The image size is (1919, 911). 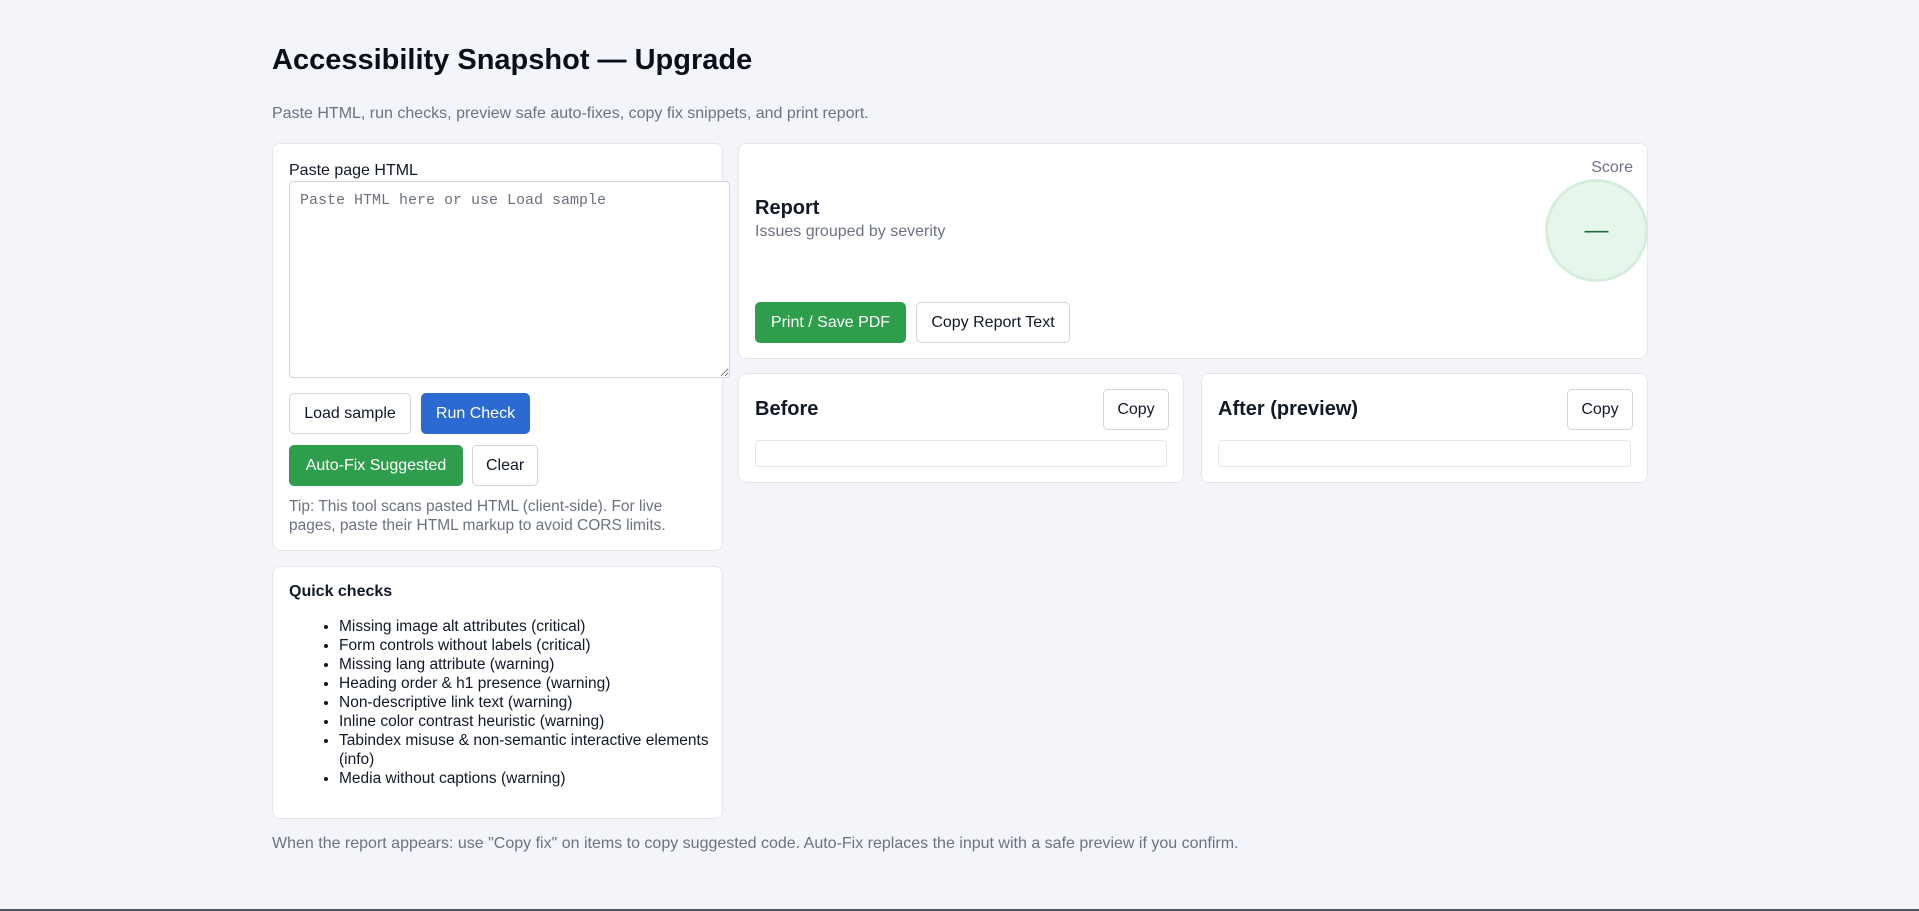 I want to click on list-item: Heading order & h1 presence (warning), so click(x=524, y=683).